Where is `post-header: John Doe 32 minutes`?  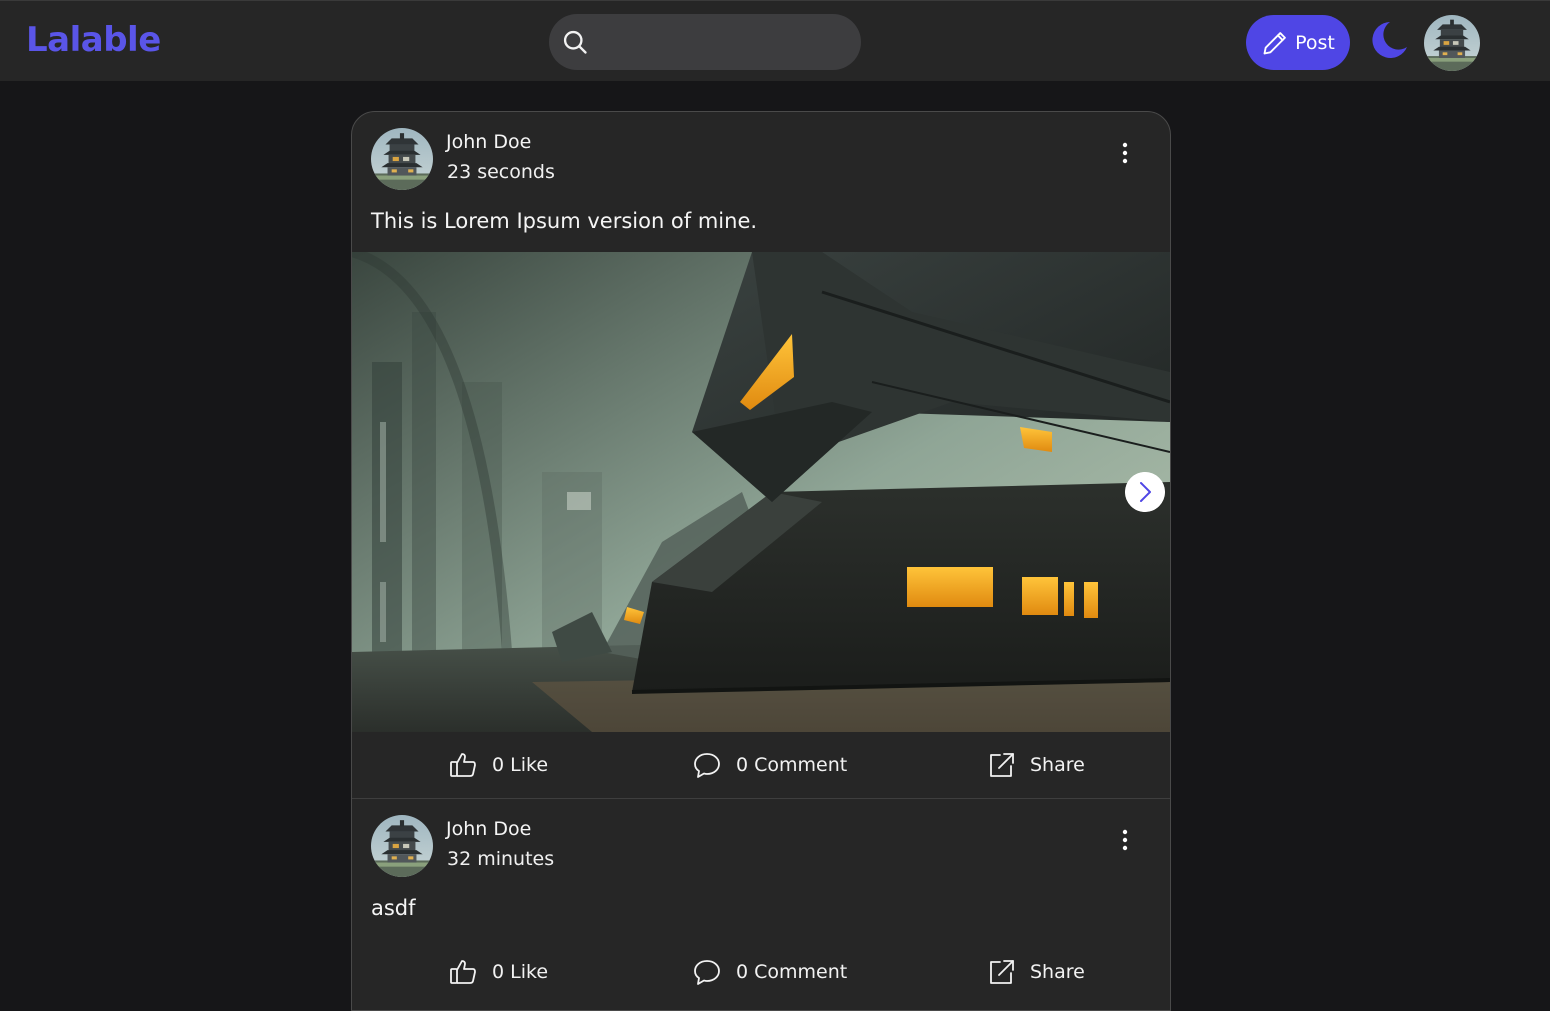
post-header: John Doe 32 minutes is located at coordinates (761, 842).